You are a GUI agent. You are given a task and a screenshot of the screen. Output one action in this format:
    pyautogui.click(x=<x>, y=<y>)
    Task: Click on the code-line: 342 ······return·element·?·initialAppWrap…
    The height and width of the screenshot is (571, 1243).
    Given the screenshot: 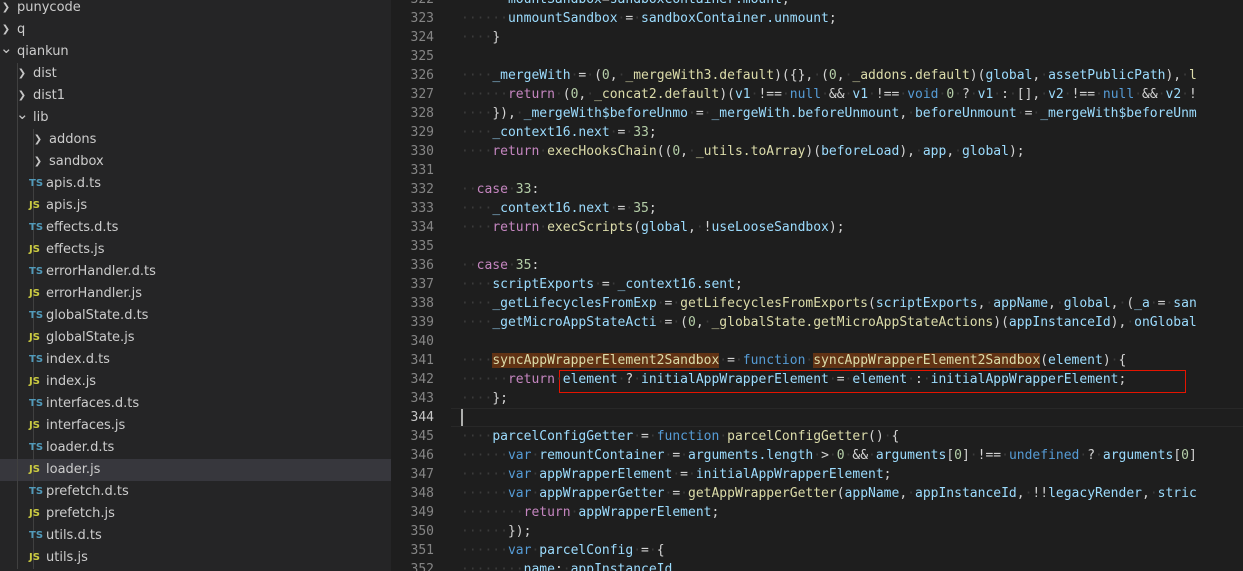 What is the action you would take?
    pyautogui.click(x=817, y=379)
    